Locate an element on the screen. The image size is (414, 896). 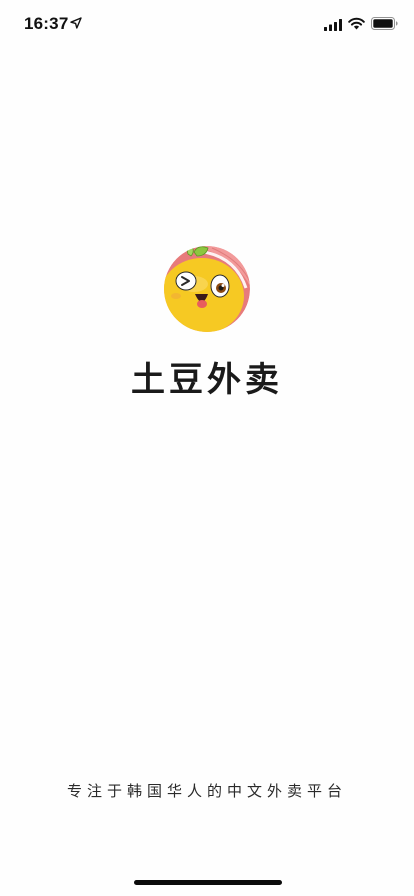
home-indicator is located at coordinates (208, 882).